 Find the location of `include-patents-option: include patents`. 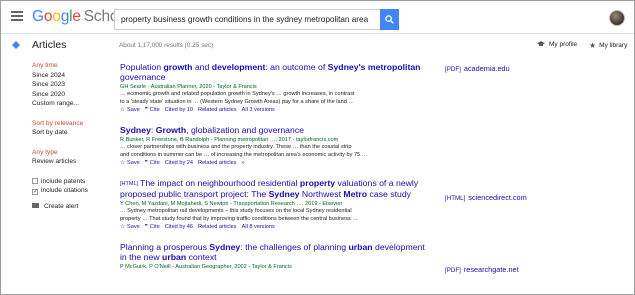

include-patents-option: include patents is located at coordinates (72, 182).